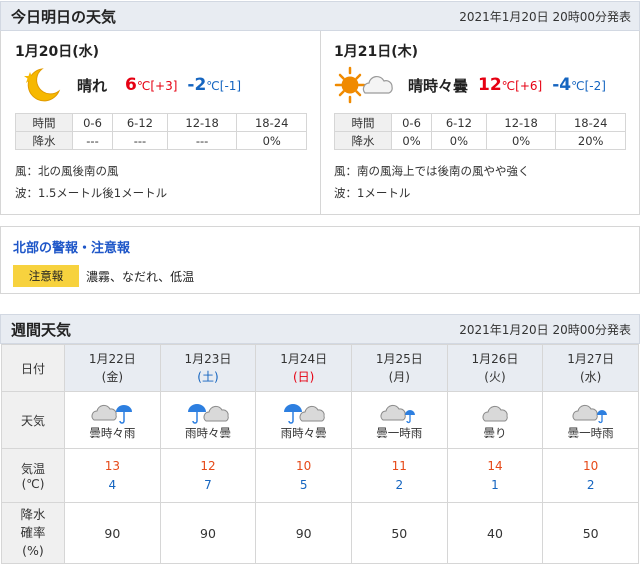 The height and width of the screenshot is (582, 640). Describe the element at coordinates (303, 475) in the screenshot. I see `weekly-temp-cell: 10 5` at that location.